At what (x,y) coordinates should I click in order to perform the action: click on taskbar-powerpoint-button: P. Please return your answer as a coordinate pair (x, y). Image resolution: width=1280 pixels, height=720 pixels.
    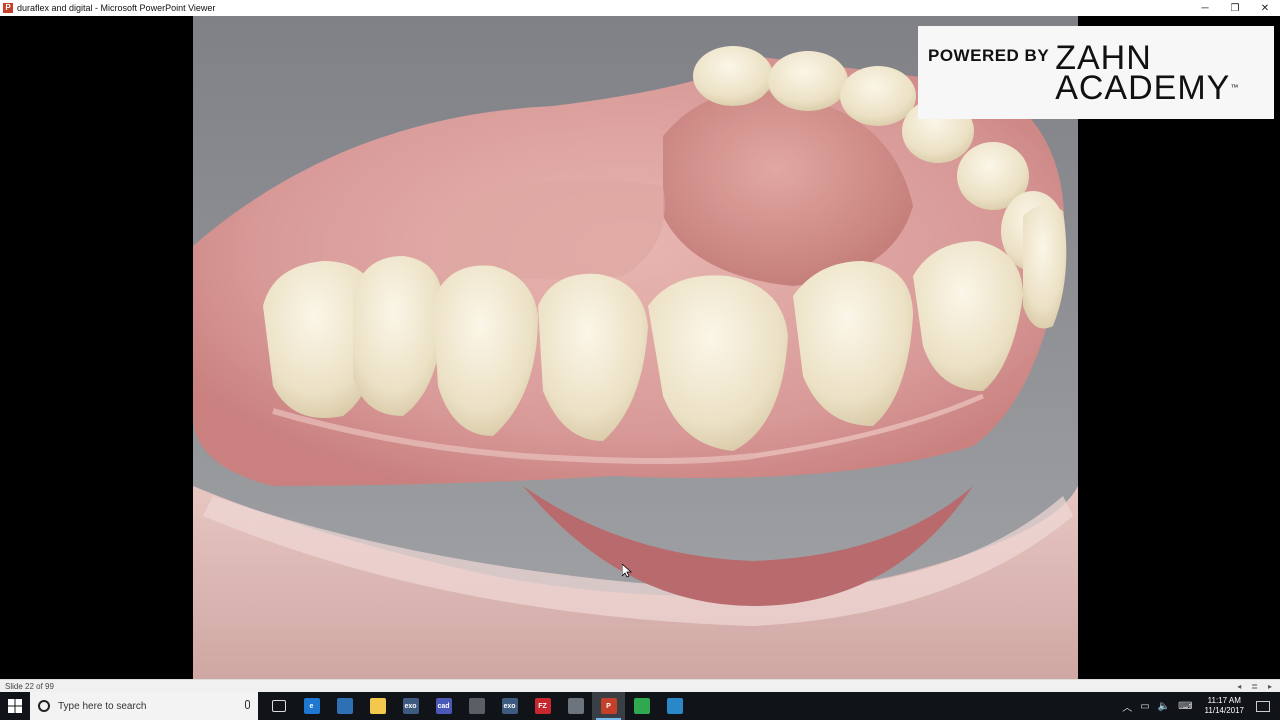
    Looking at the image, I should click on (608, 706).